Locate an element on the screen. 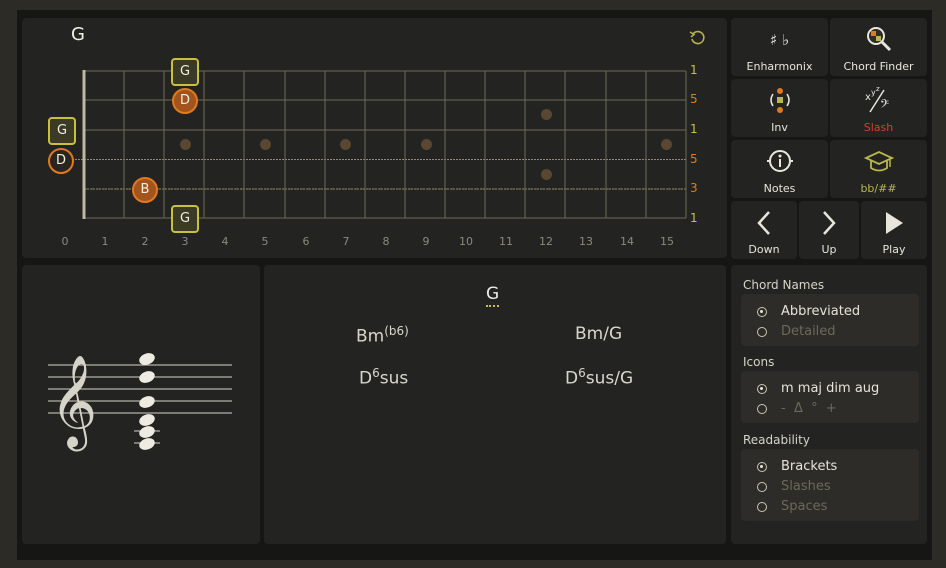 This screenshot has width=946, height=568. slash-icon: x y z 𝄢 is located at coordinates (878, 101).